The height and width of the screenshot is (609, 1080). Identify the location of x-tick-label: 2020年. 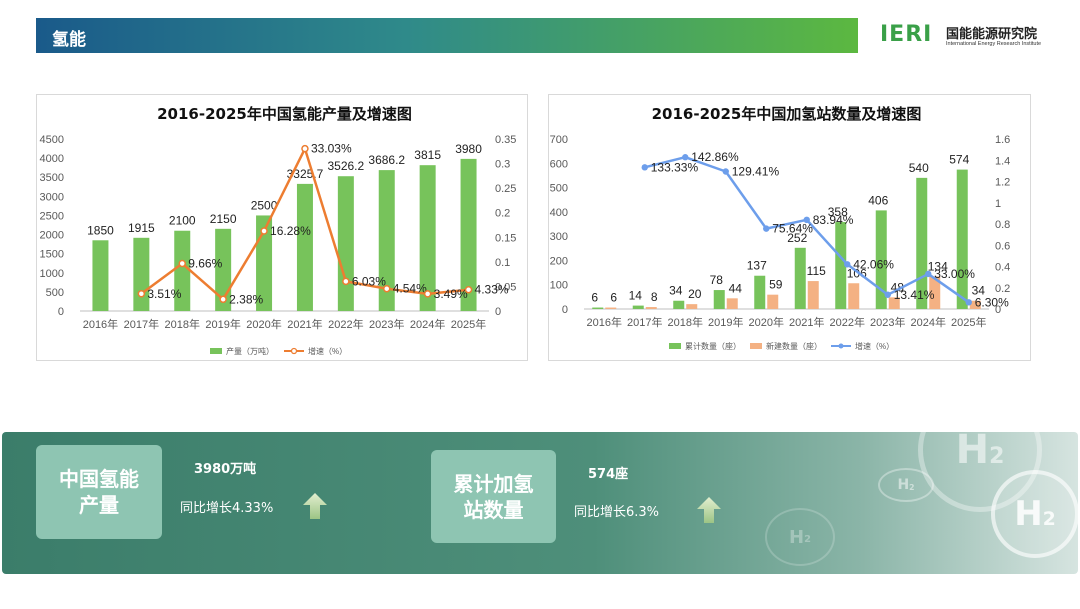
(766, 322).